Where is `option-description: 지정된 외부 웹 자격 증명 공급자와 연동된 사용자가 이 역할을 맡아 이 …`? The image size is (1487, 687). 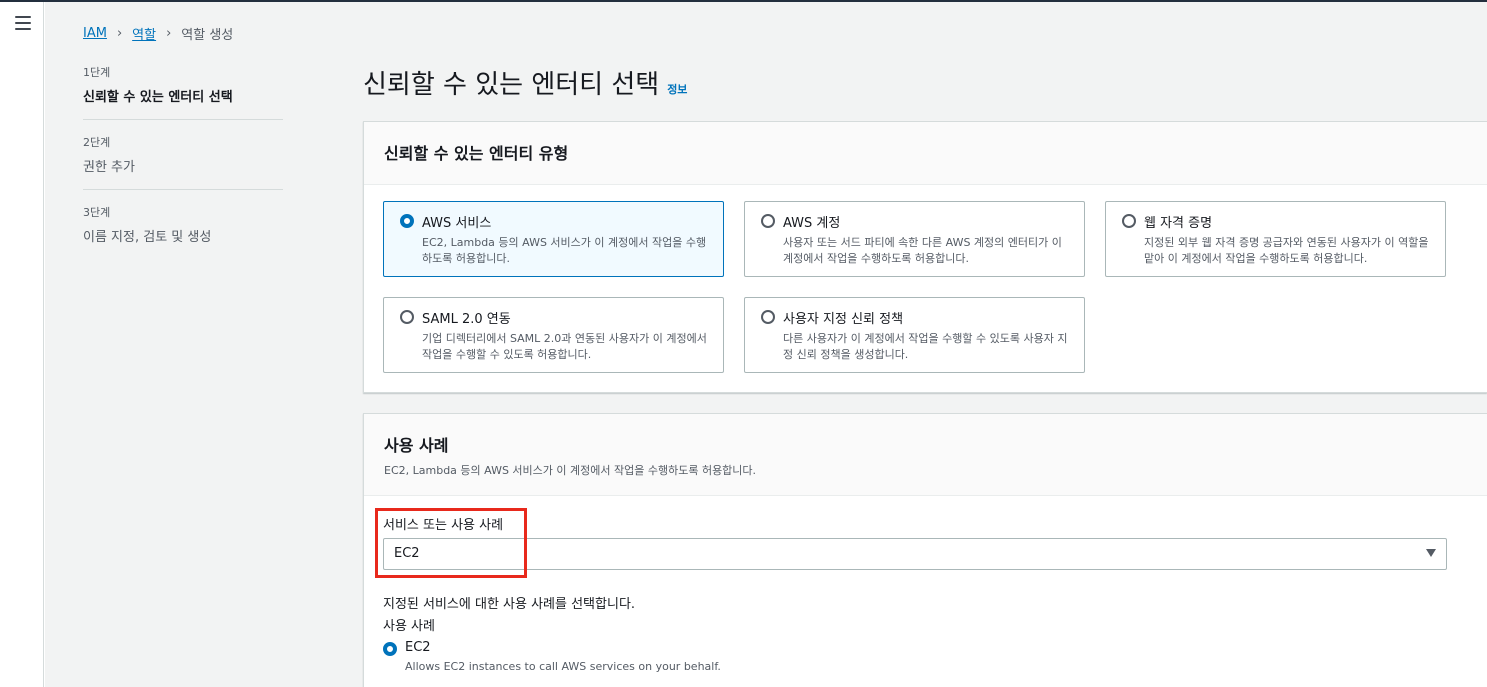 option-description: 지정된 외부 웹 자격 증명 공급자와 연동된 사용자가 이 역할을 맡아 이 … is located at coordinates (1286, 250).